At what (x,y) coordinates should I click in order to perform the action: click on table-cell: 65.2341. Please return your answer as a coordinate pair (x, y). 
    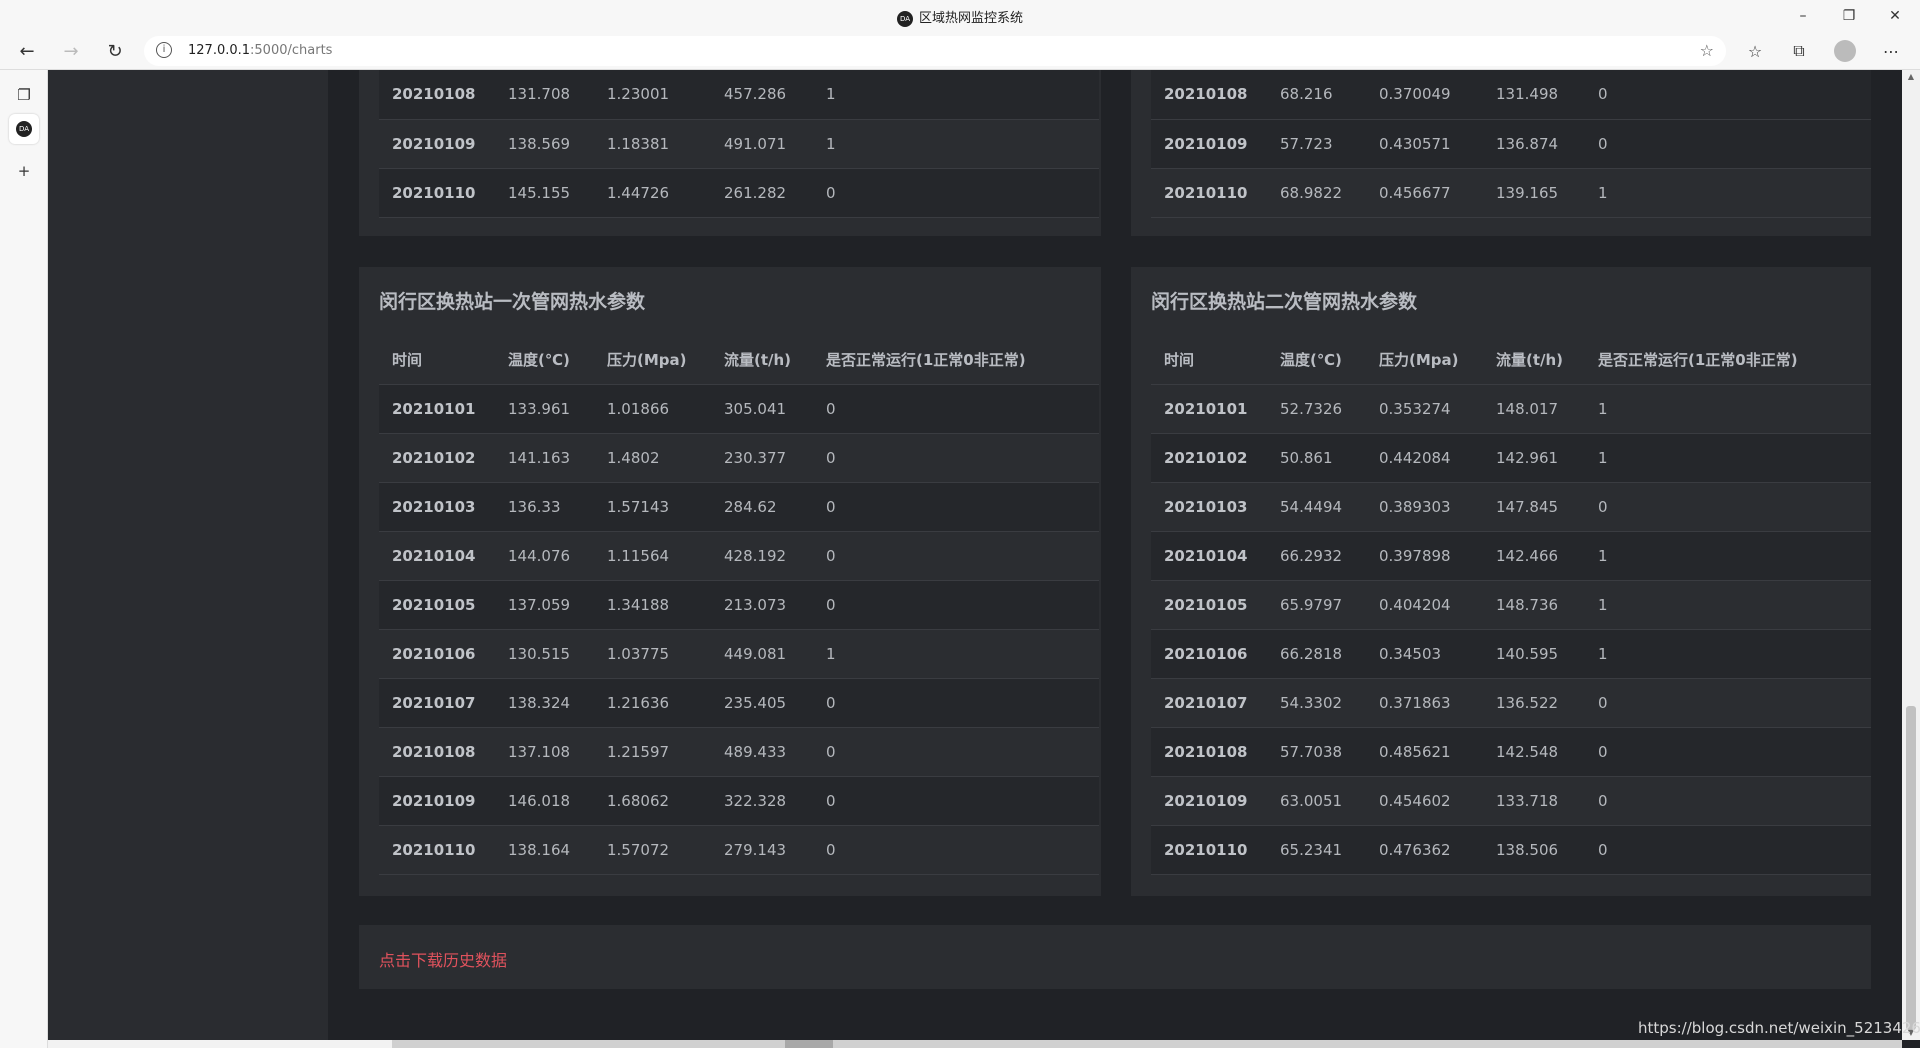
    Looking at the image, I should click on (1316, 850).